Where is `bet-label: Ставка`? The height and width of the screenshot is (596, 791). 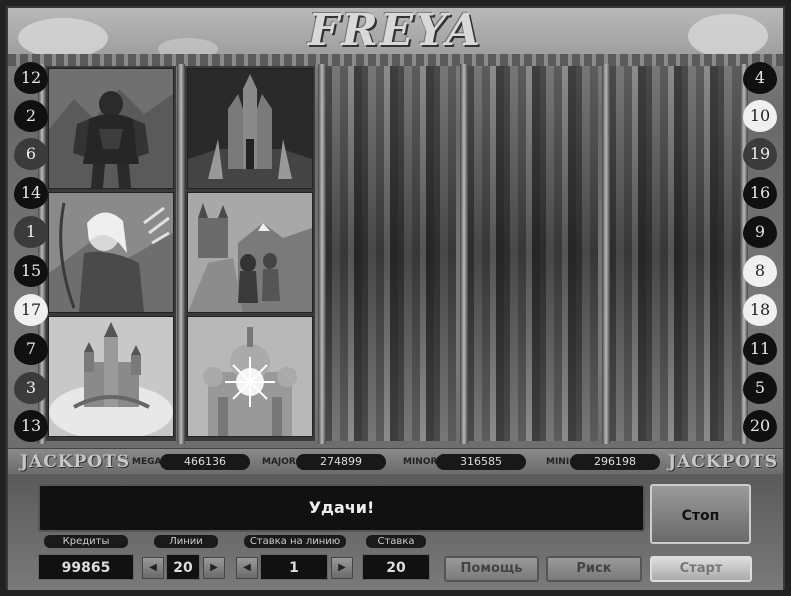
bet-label: Ставка is located at coordinates (396, 541).